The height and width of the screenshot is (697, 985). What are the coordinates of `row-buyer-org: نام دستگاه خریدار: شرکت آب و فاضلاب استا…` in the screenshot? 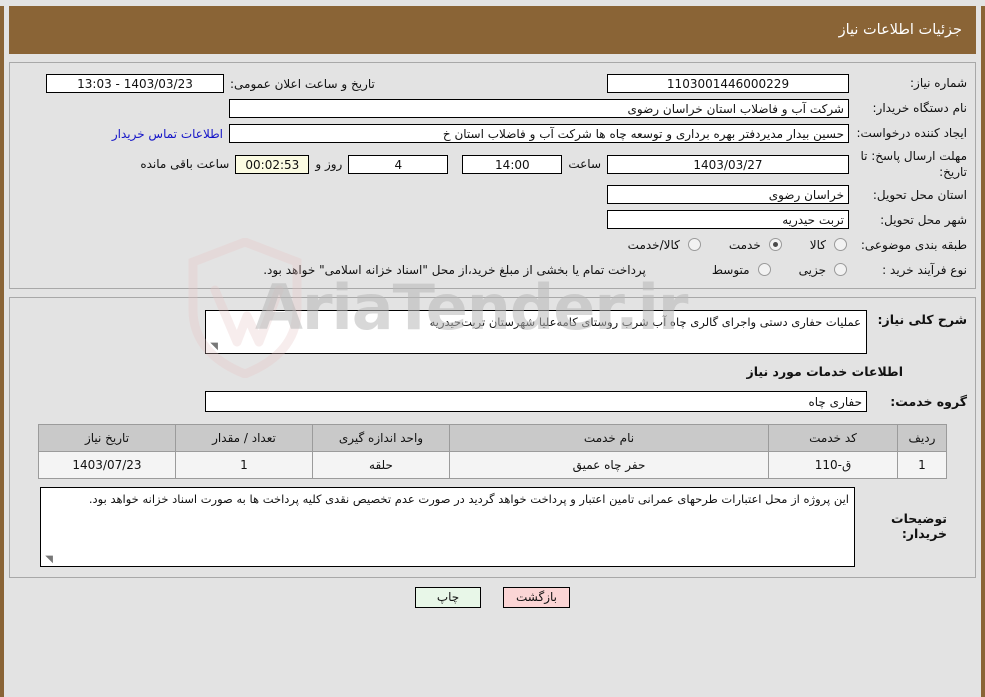 It's located at (492, 108).